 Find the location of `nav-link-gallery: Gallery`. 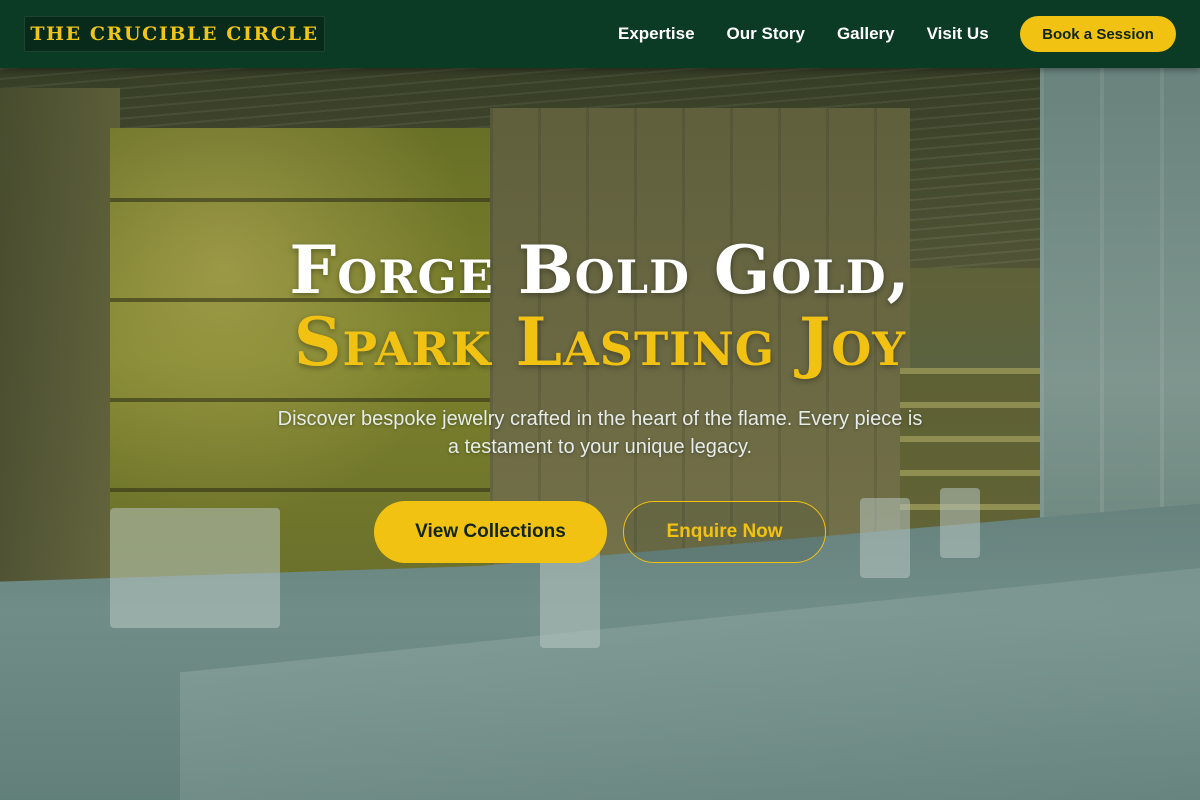

nav-link-gallery: Gallery is located at coordinates (866, 34).